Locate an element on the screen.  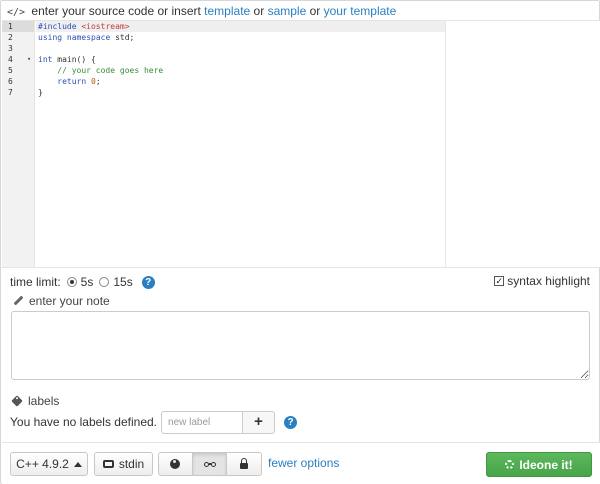
syntax-highlight-toggle: ✓ syntax highlight is located at coordinates (542, 281).